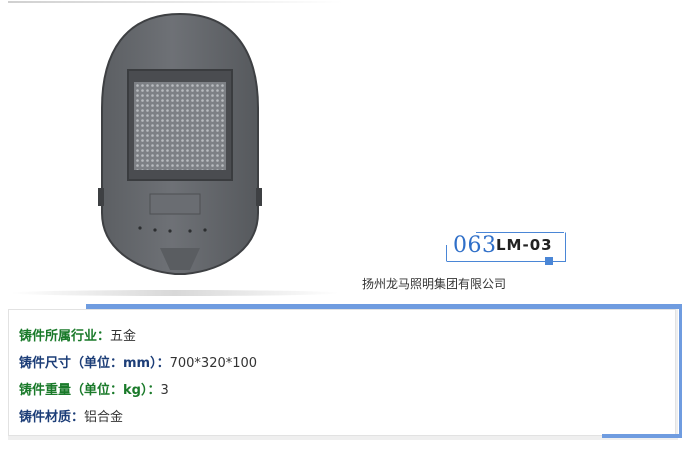  I want to click on spec-row-material: 铸件材质：铝合金, so click(71, 415).